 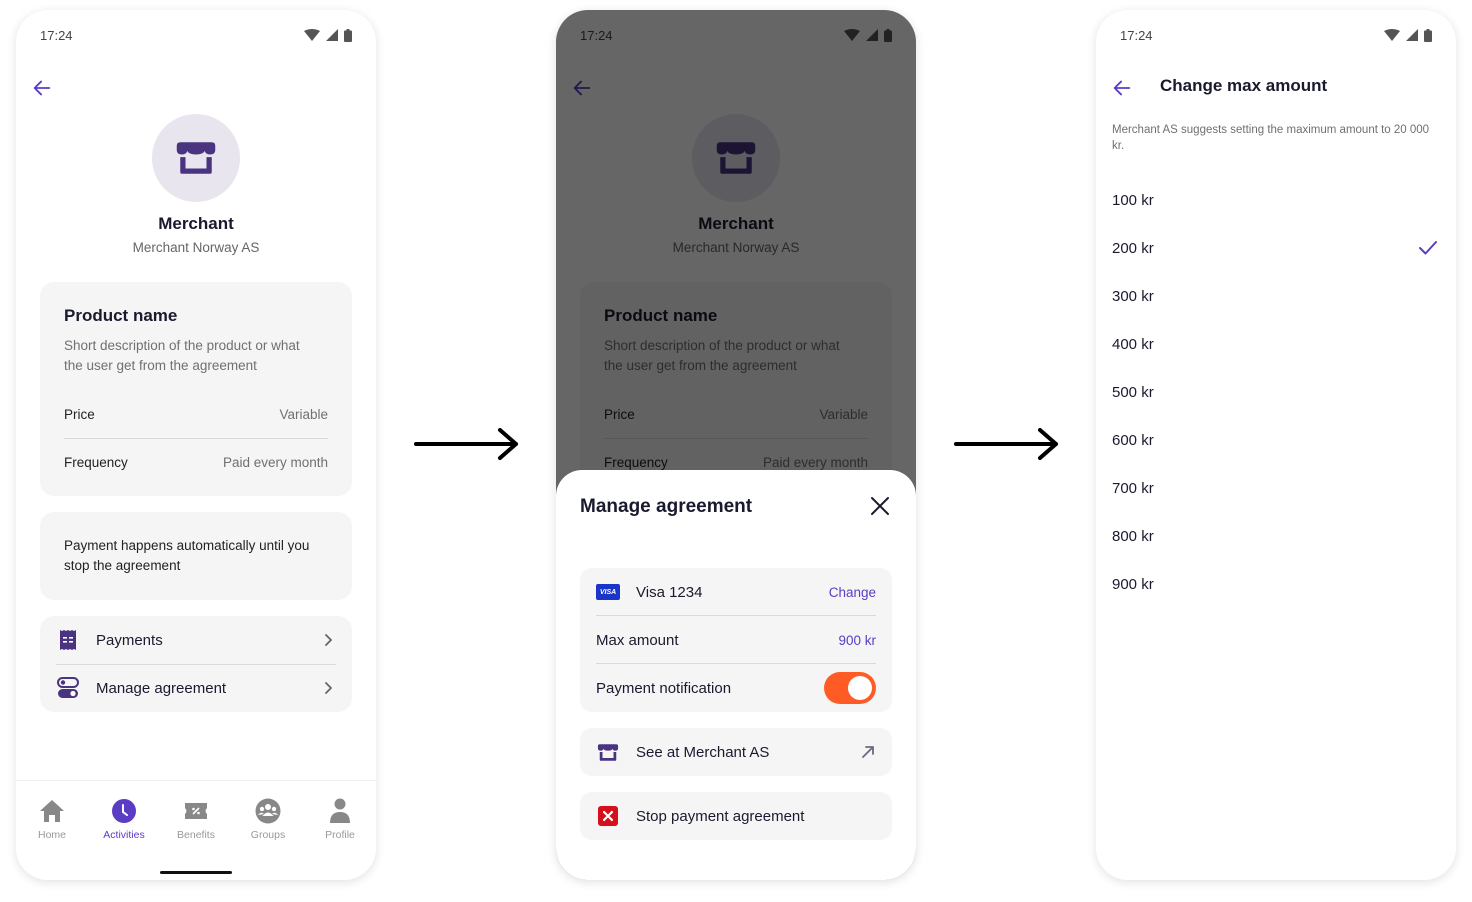 I want to click on checkmark-icon, so click(x=1428, y=248).